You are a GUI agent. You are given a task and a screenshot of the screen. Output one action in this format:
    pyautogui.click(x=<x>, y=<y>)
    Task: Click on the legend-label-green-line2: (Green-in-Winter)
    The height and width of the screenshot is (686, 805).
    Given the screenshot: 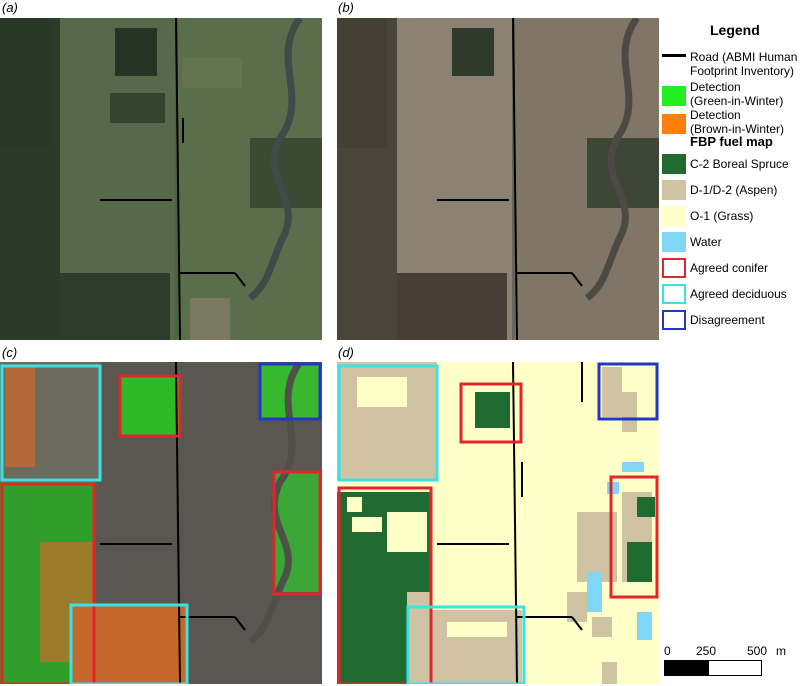 What is the action you would take?
    pyautogui.click(x=737, y=101)
    